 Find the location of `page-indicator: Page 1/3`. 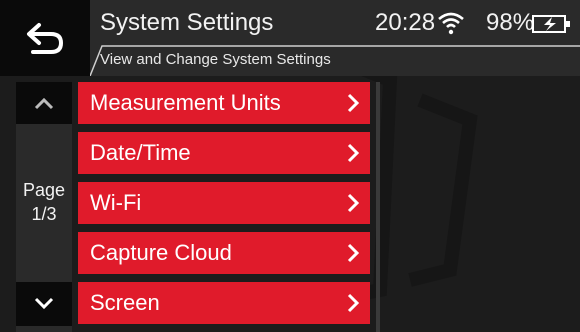

page-indicator: Page 1/3 is located at coordinates (44, 202).